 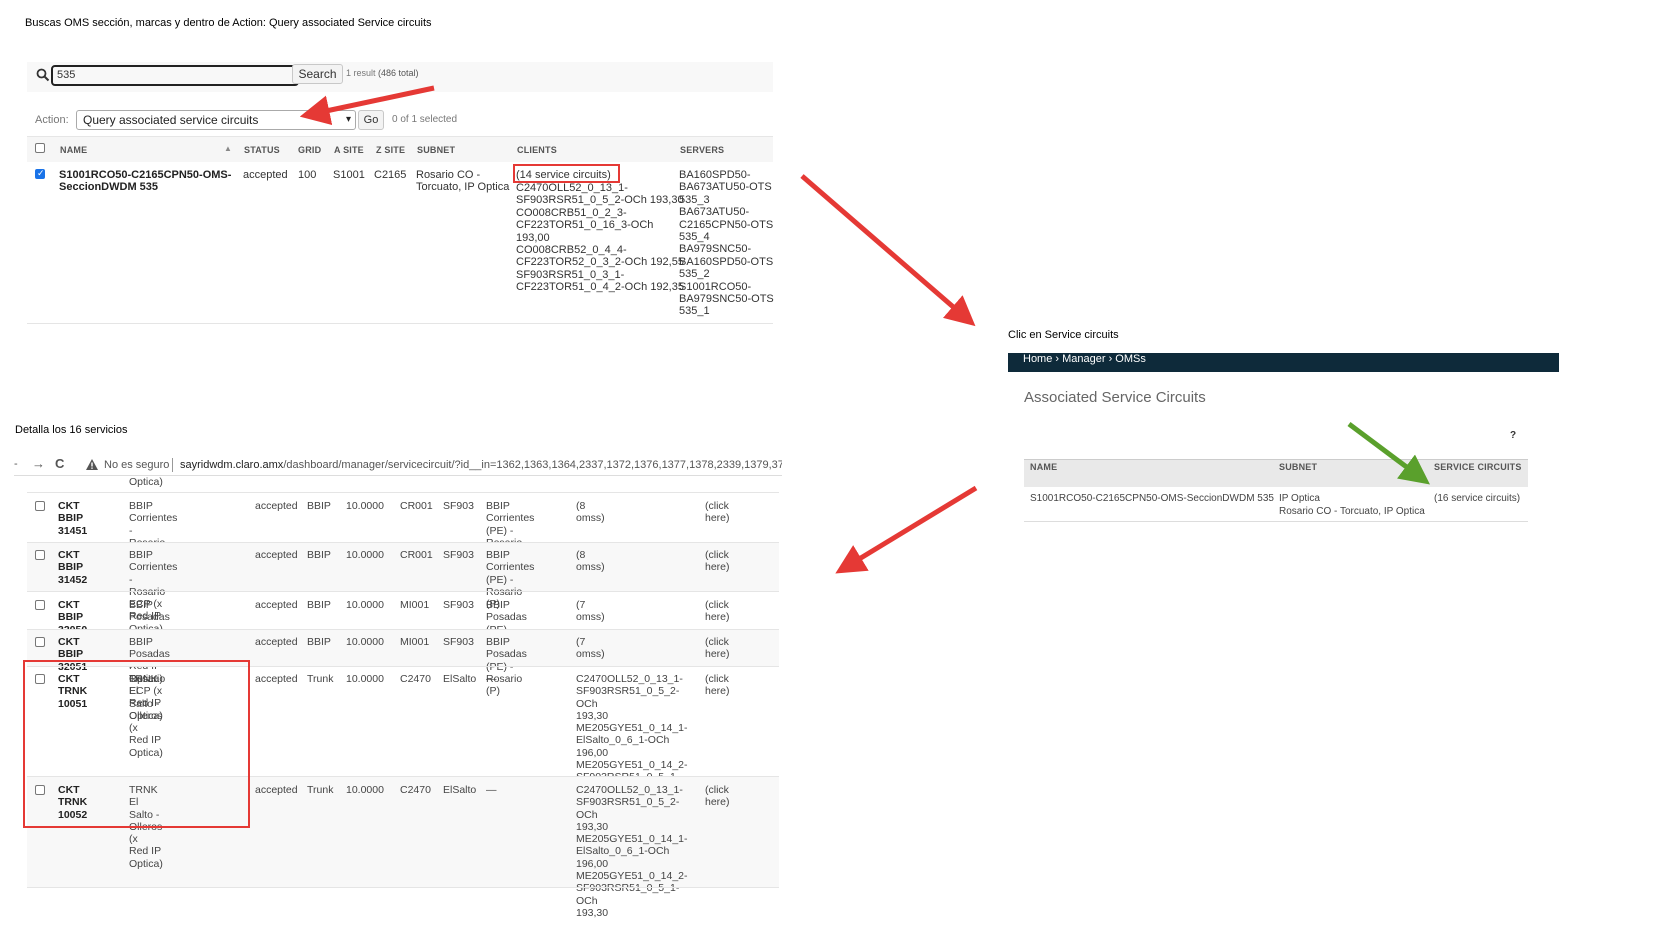 What do you see at coordinates (888, 250) in the screenshot?
I see `arrow-to-panel2` at bounding box center [888, 250].